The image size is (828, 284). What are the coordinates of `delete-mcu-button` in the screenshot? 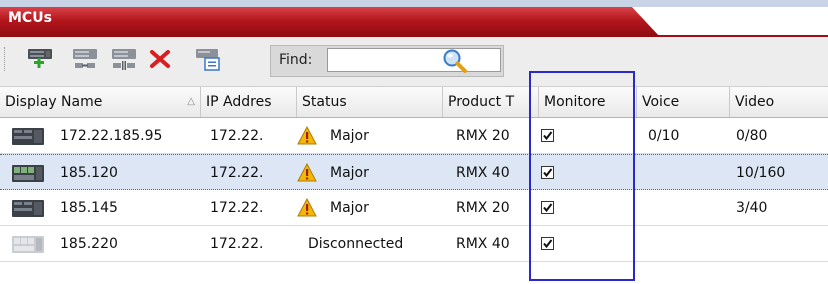 It's located at (160, 59).